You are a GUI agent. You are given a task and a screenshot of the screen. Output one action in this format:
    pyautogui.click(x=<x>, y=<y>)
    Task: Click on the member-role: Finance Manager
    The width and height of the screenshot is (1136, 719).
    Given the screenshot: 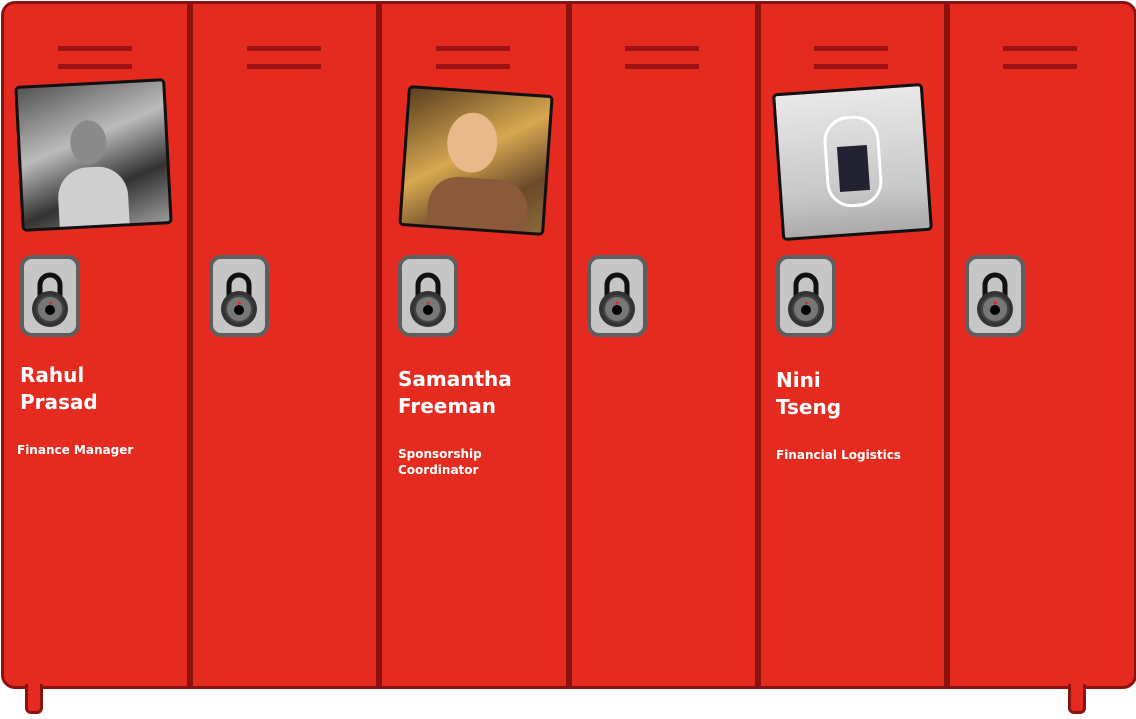 What is the action you would take?
    pyautogui.click(x=75, y=450)
    